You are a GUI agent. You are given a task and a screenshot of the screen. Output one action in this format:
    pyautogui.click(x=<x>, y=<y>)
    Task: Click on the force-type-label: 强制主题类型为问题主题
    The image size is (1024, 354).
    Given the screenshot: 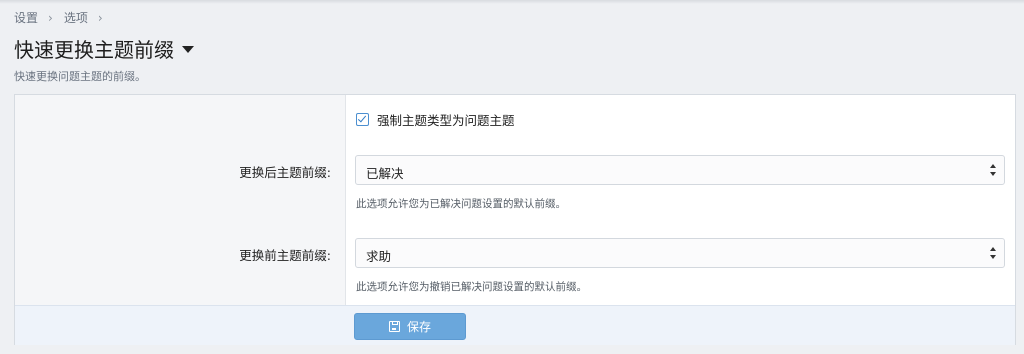 What is the action you would take?
    pyautogui.click(x=446, y=119)
    